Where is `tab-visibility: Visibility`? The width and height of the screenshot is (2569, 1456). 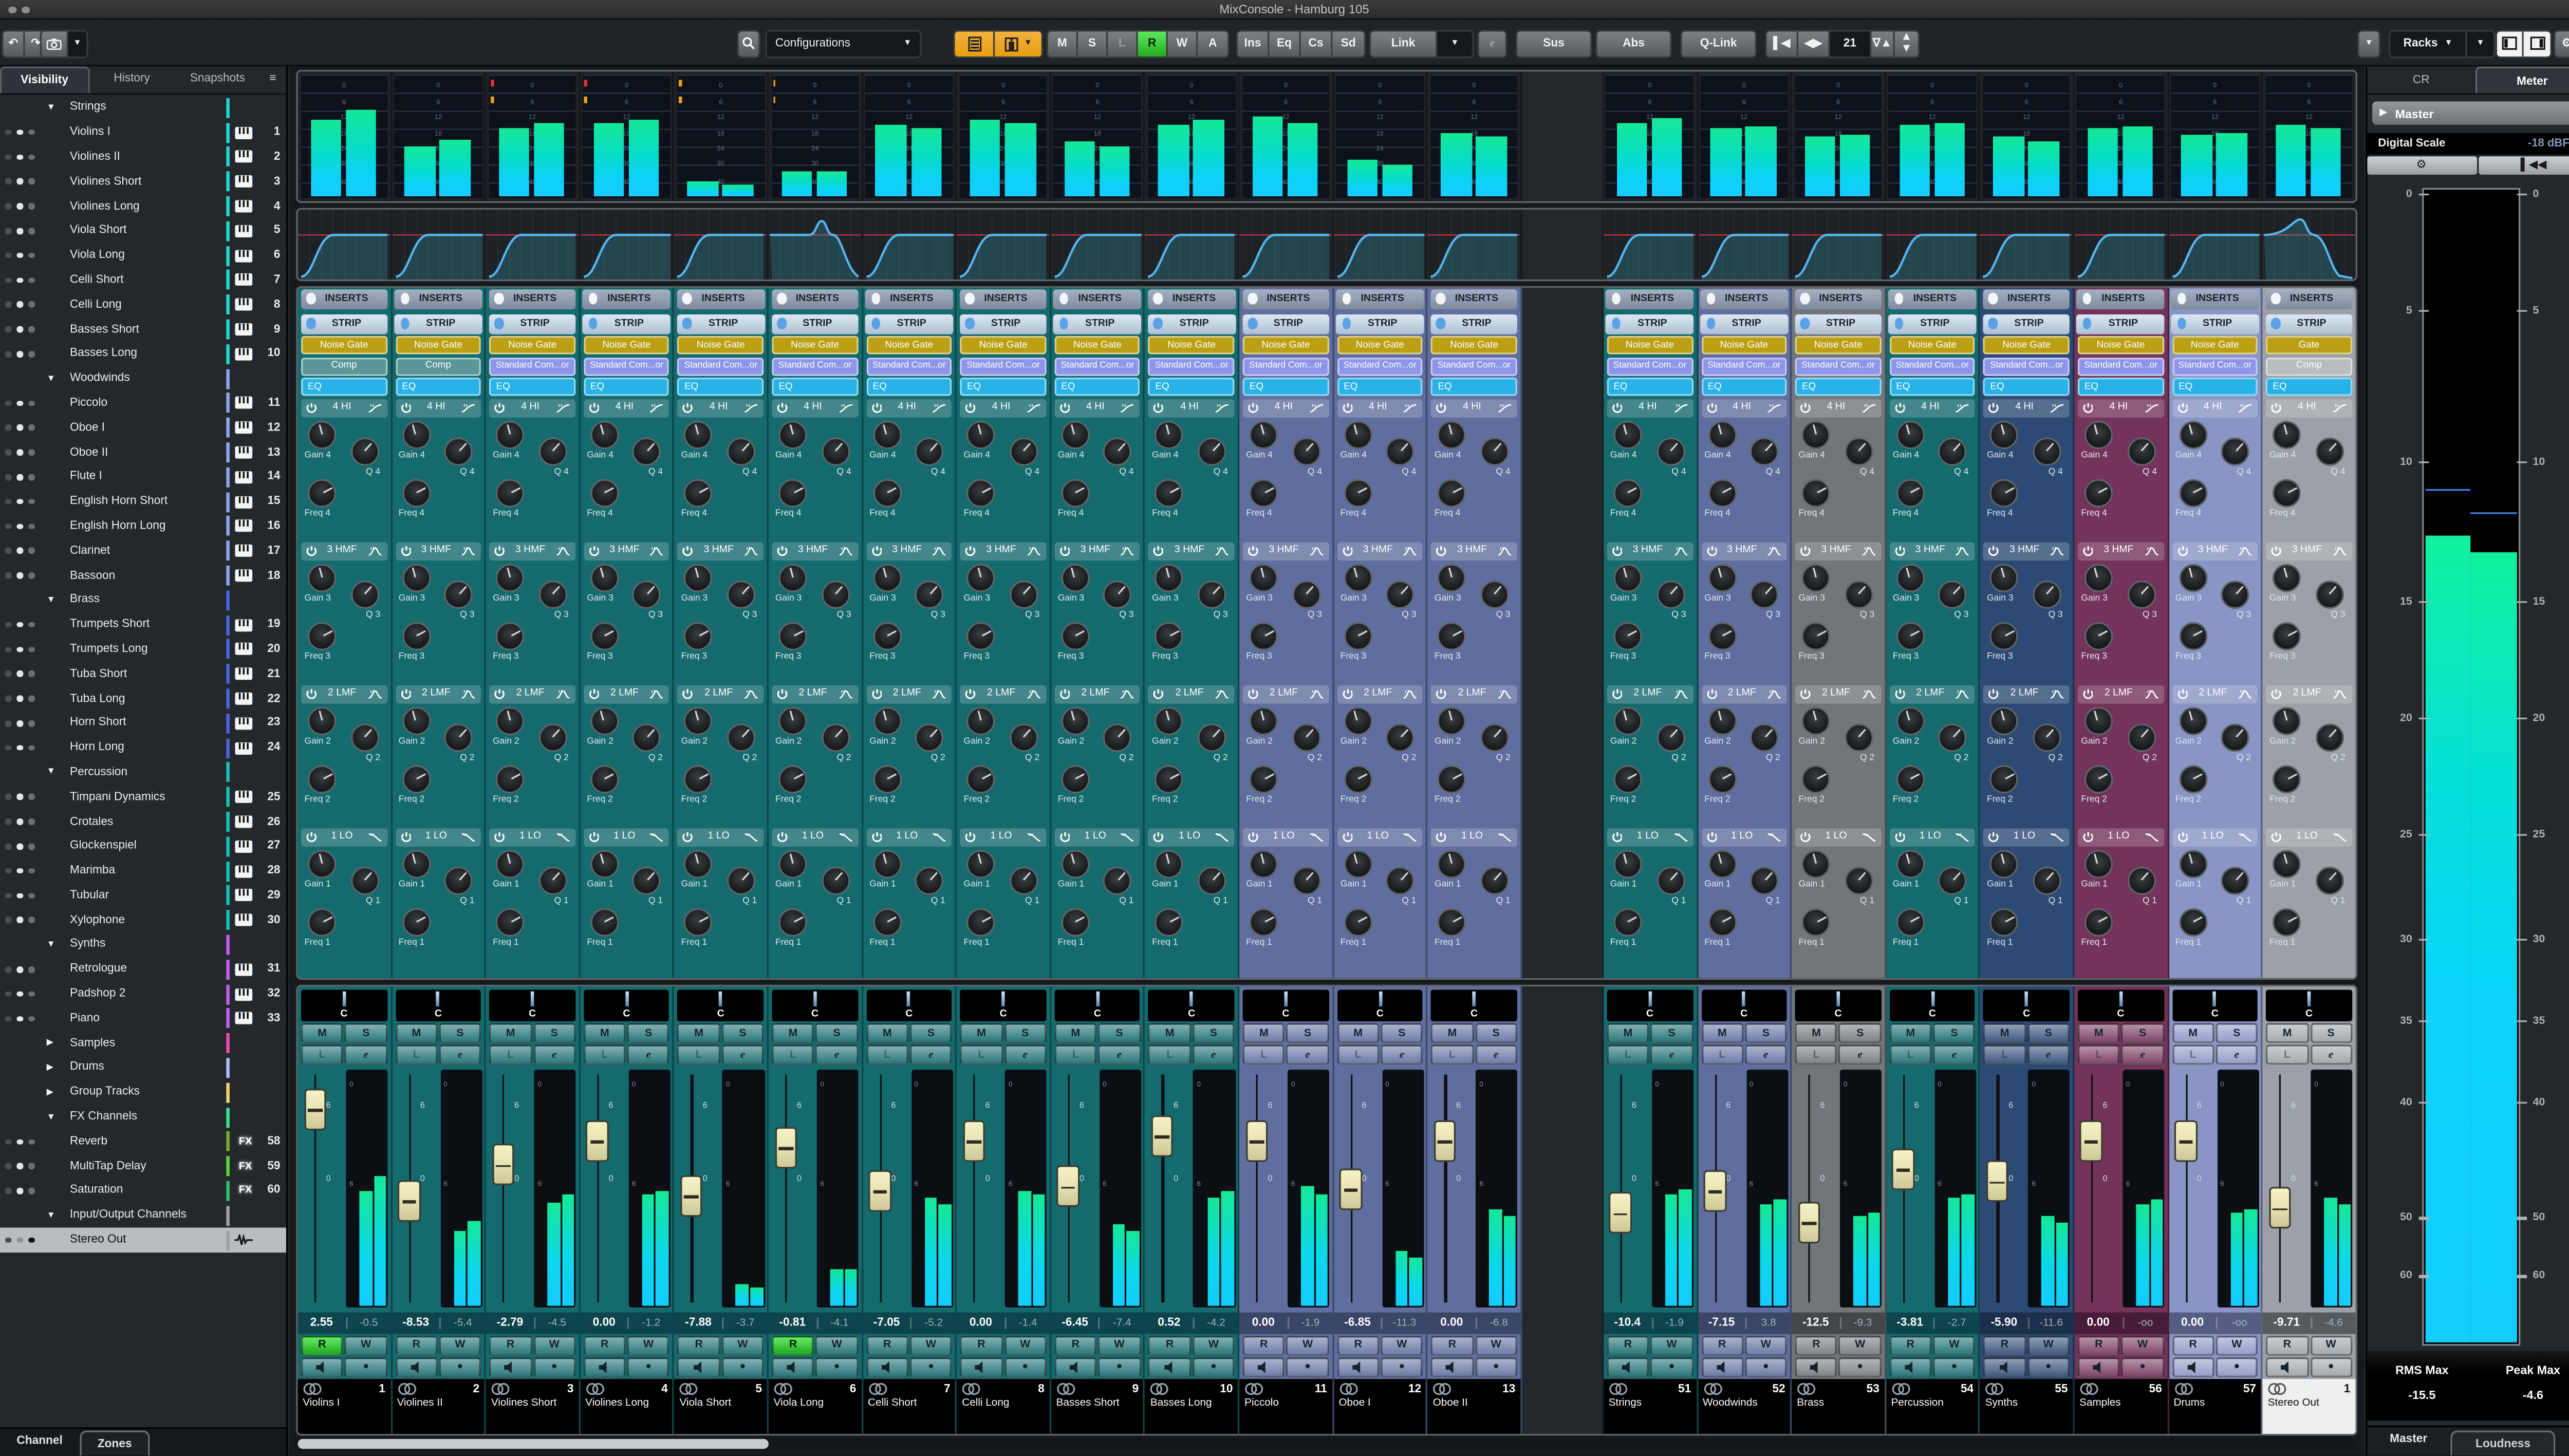
tab-visibility: Visibility is located at coordinates (44, 79).